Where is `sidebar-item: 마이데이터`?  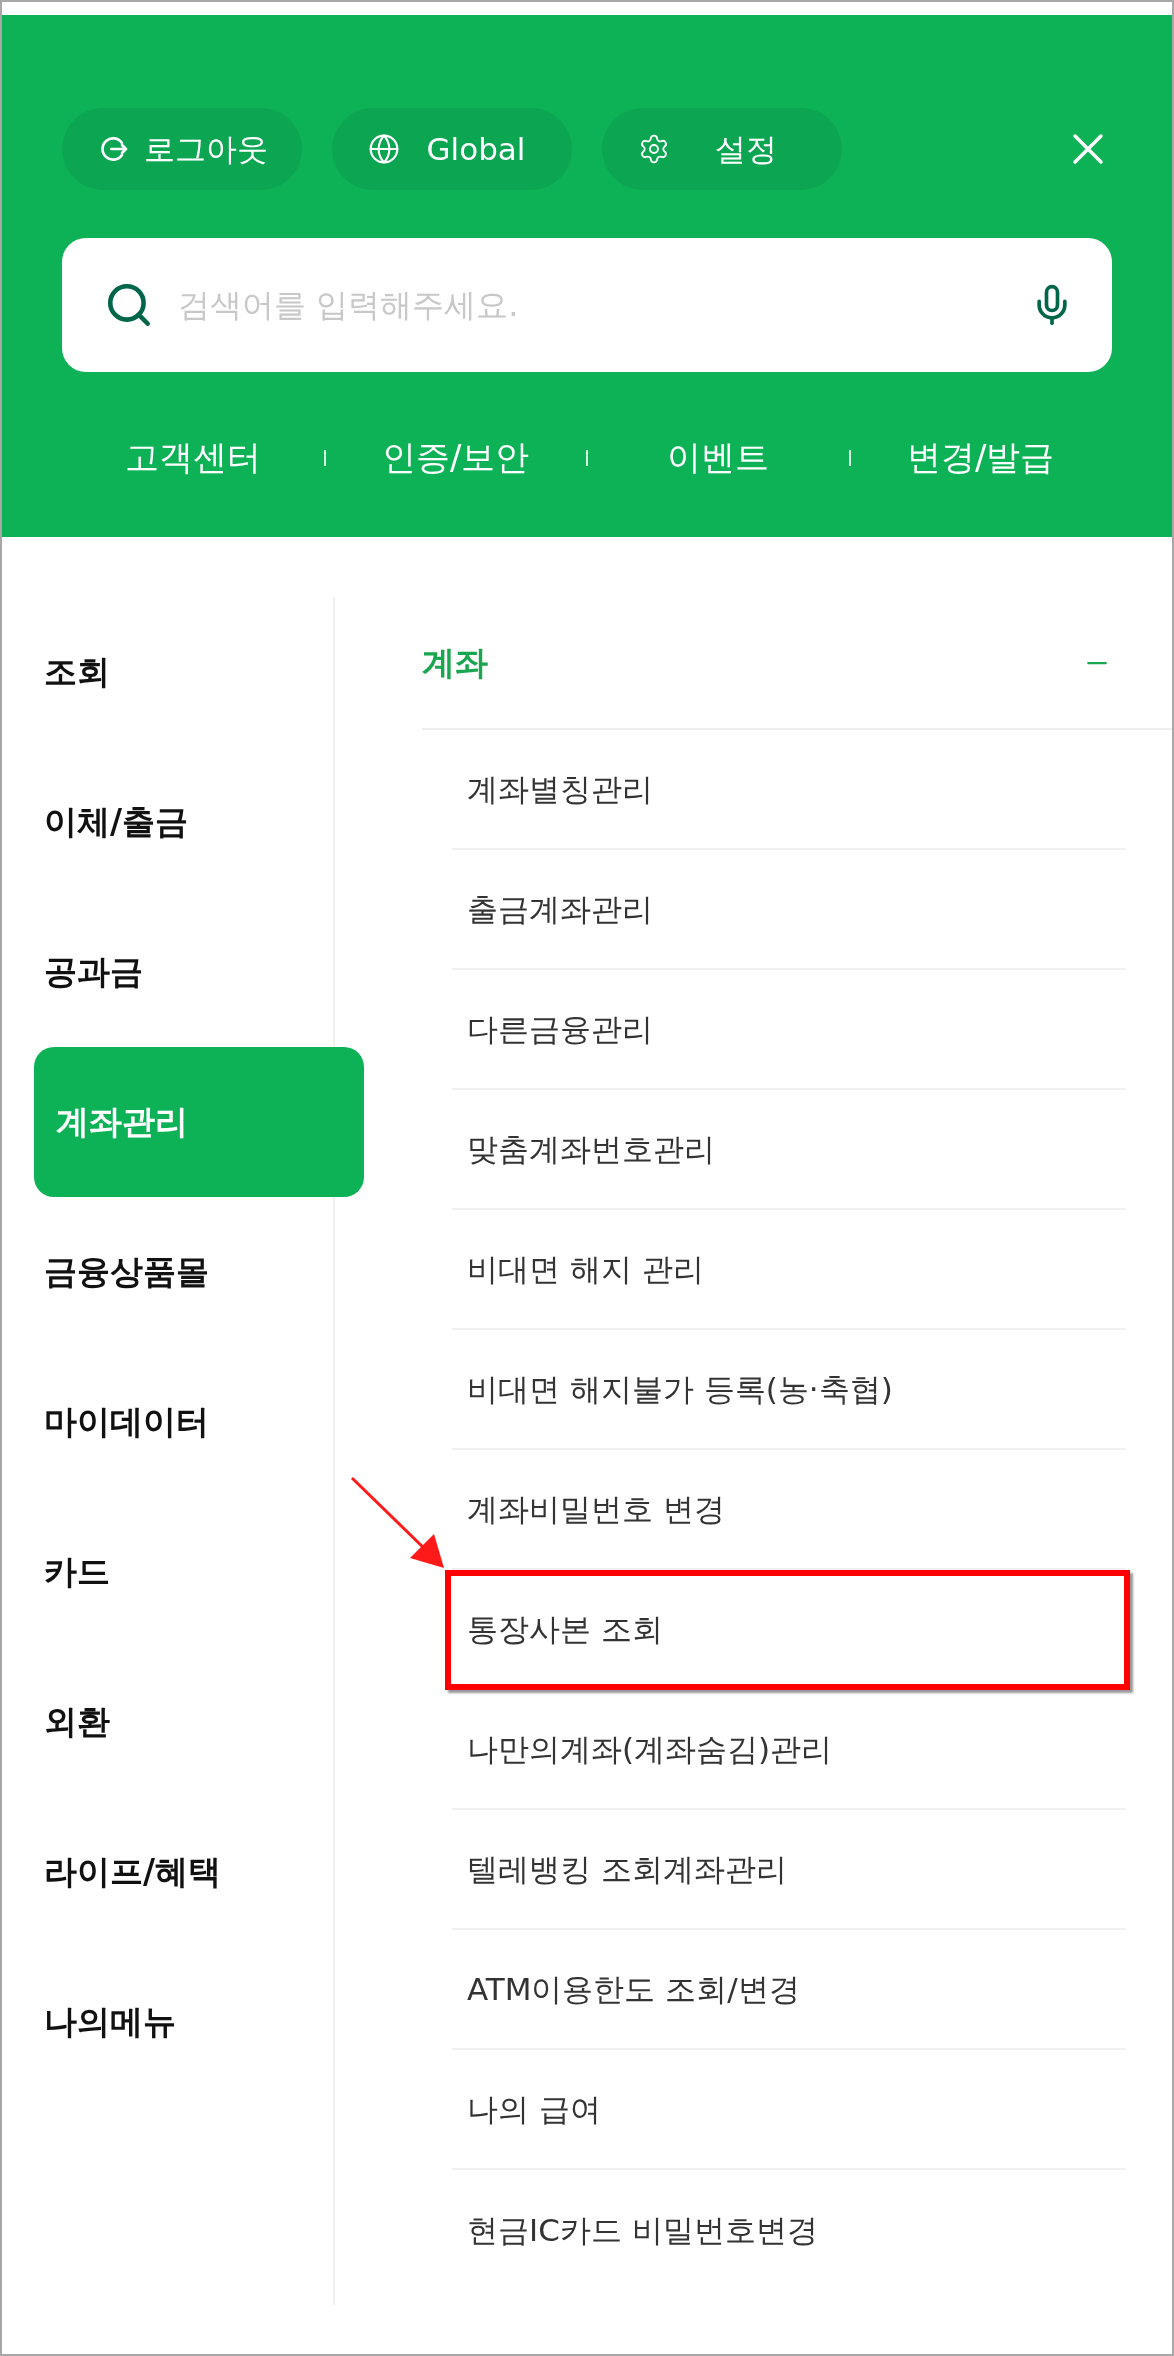
sidebar-item: 마이데이터 is located at coordinates (179, 1422).